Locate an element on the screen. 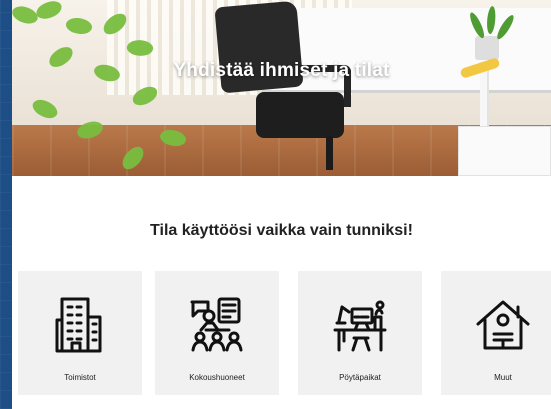 This screenshot has height=409, width=551. category-card-desk-spaces: Pöytäpaikat is located at coordinates (360, 333).